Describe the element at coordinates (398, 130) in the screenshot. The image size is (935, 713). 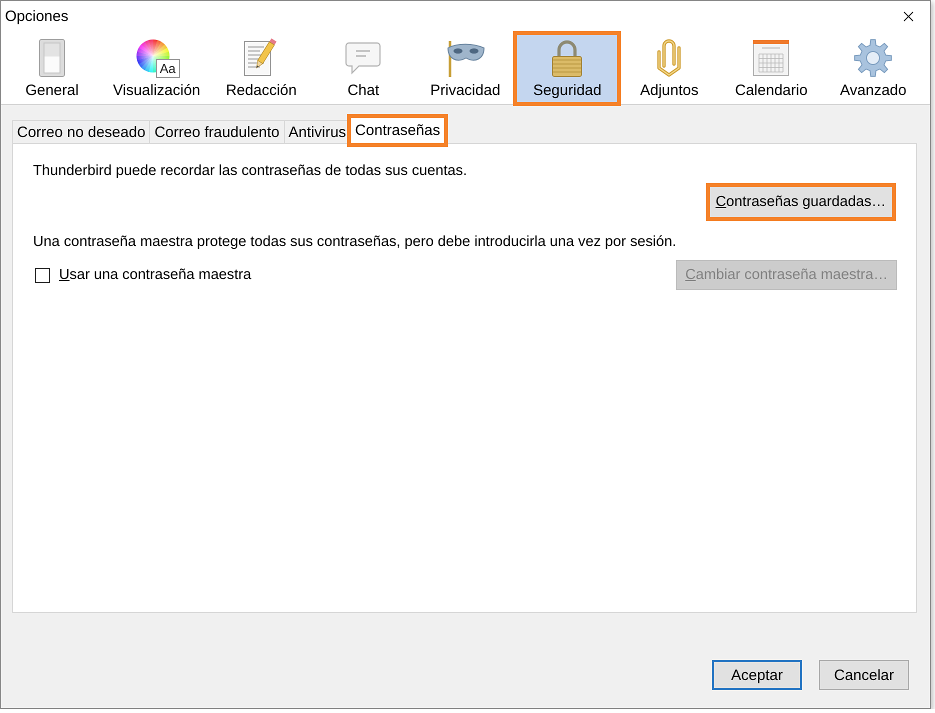
I see `tab: Contraseñas` at that location.